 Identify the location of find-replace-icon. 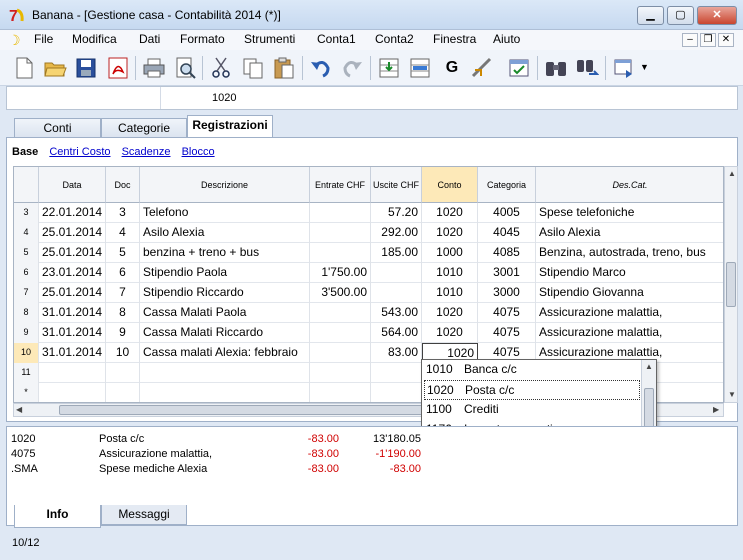
(587, 68).